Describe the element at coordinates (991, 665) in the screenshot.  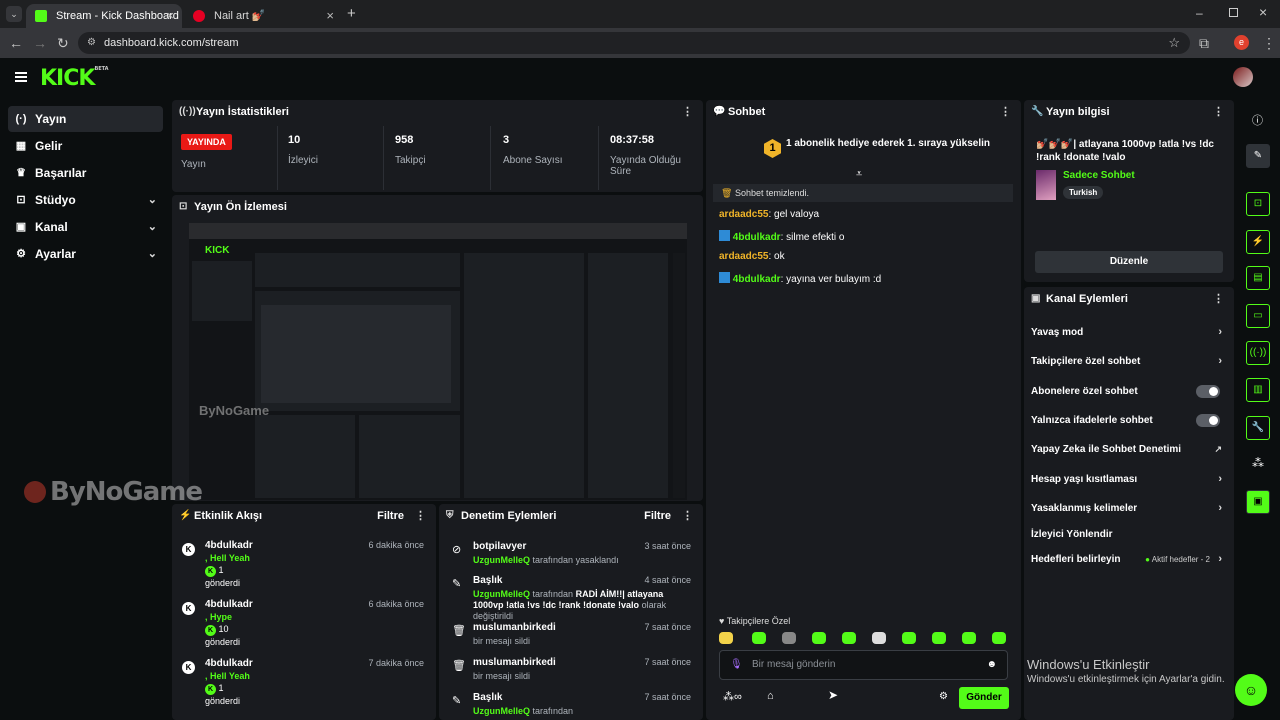
I see `emoji-icon: ☻` at that location.